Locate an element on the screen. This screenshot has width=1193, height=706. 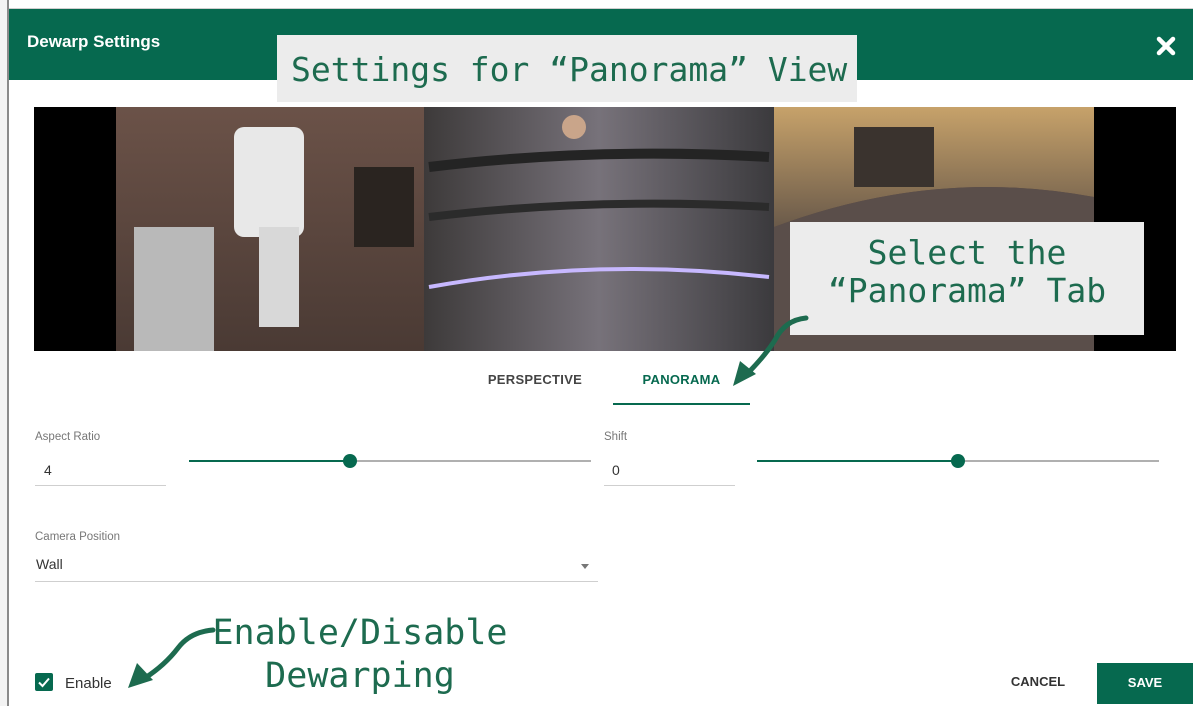
camera-position-select: Wall is located at coordinates (49, 564).